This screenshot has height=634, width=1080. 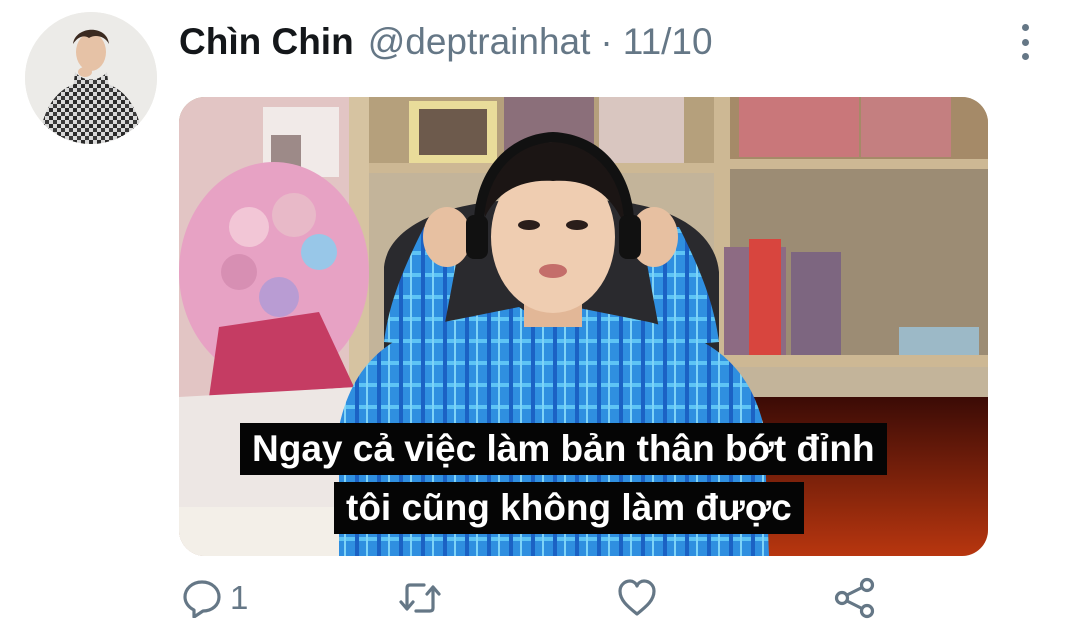 I want to click on avatar, so click(x=91, y=78).